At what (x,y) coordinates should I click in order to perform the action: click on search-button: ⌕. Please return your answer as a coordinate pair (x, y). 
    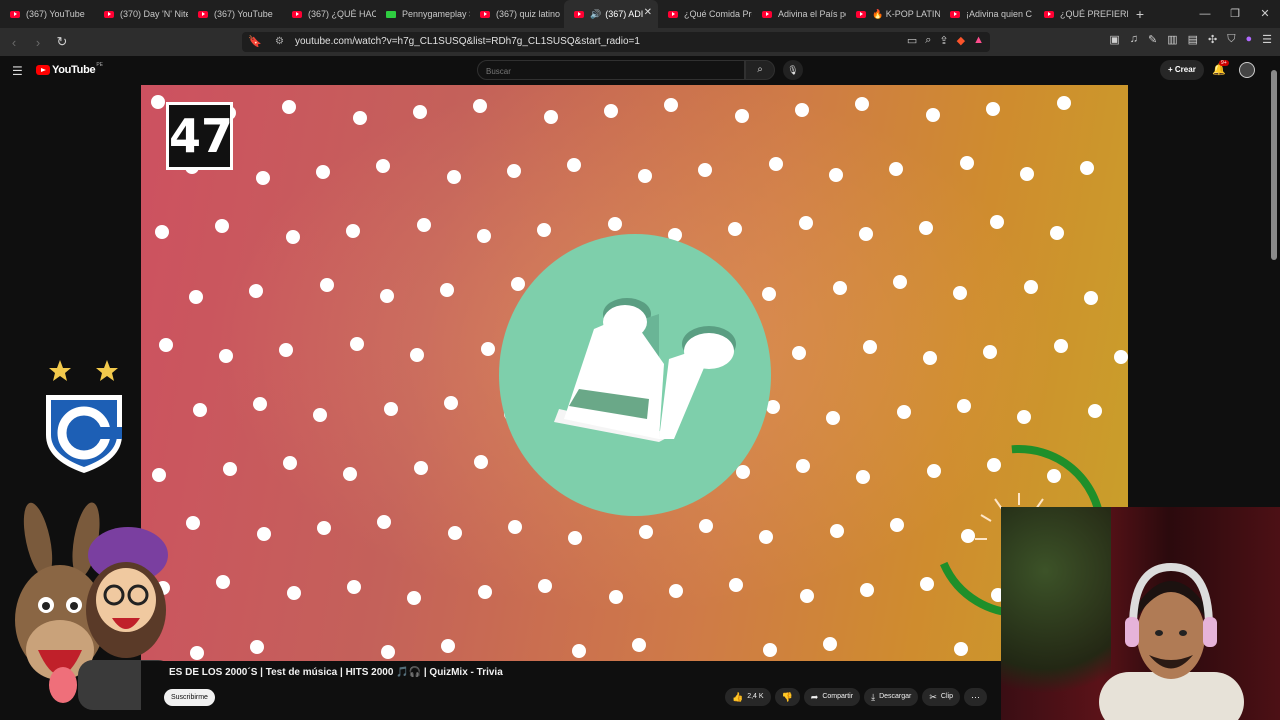
    Looking at the image, I should click on (760, 70).